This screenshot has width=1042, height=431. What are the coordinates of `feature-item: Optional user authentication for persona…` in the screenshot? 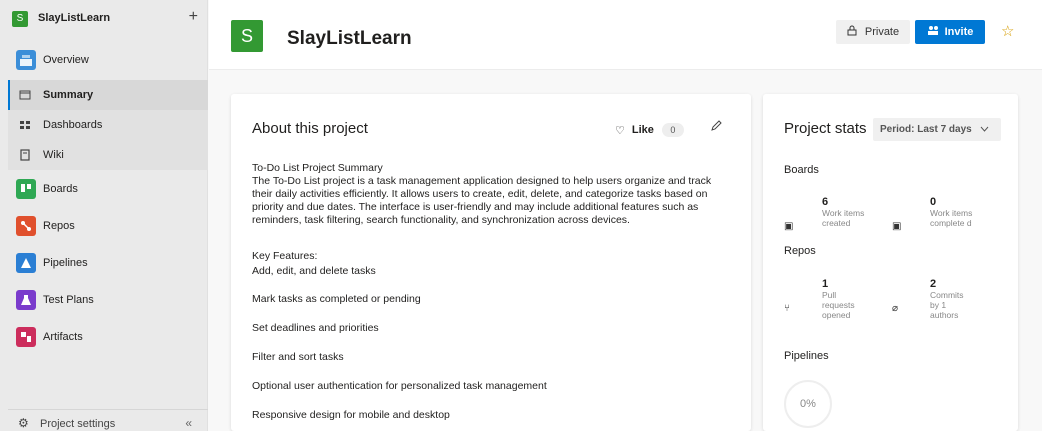 It's located at (399, 386).